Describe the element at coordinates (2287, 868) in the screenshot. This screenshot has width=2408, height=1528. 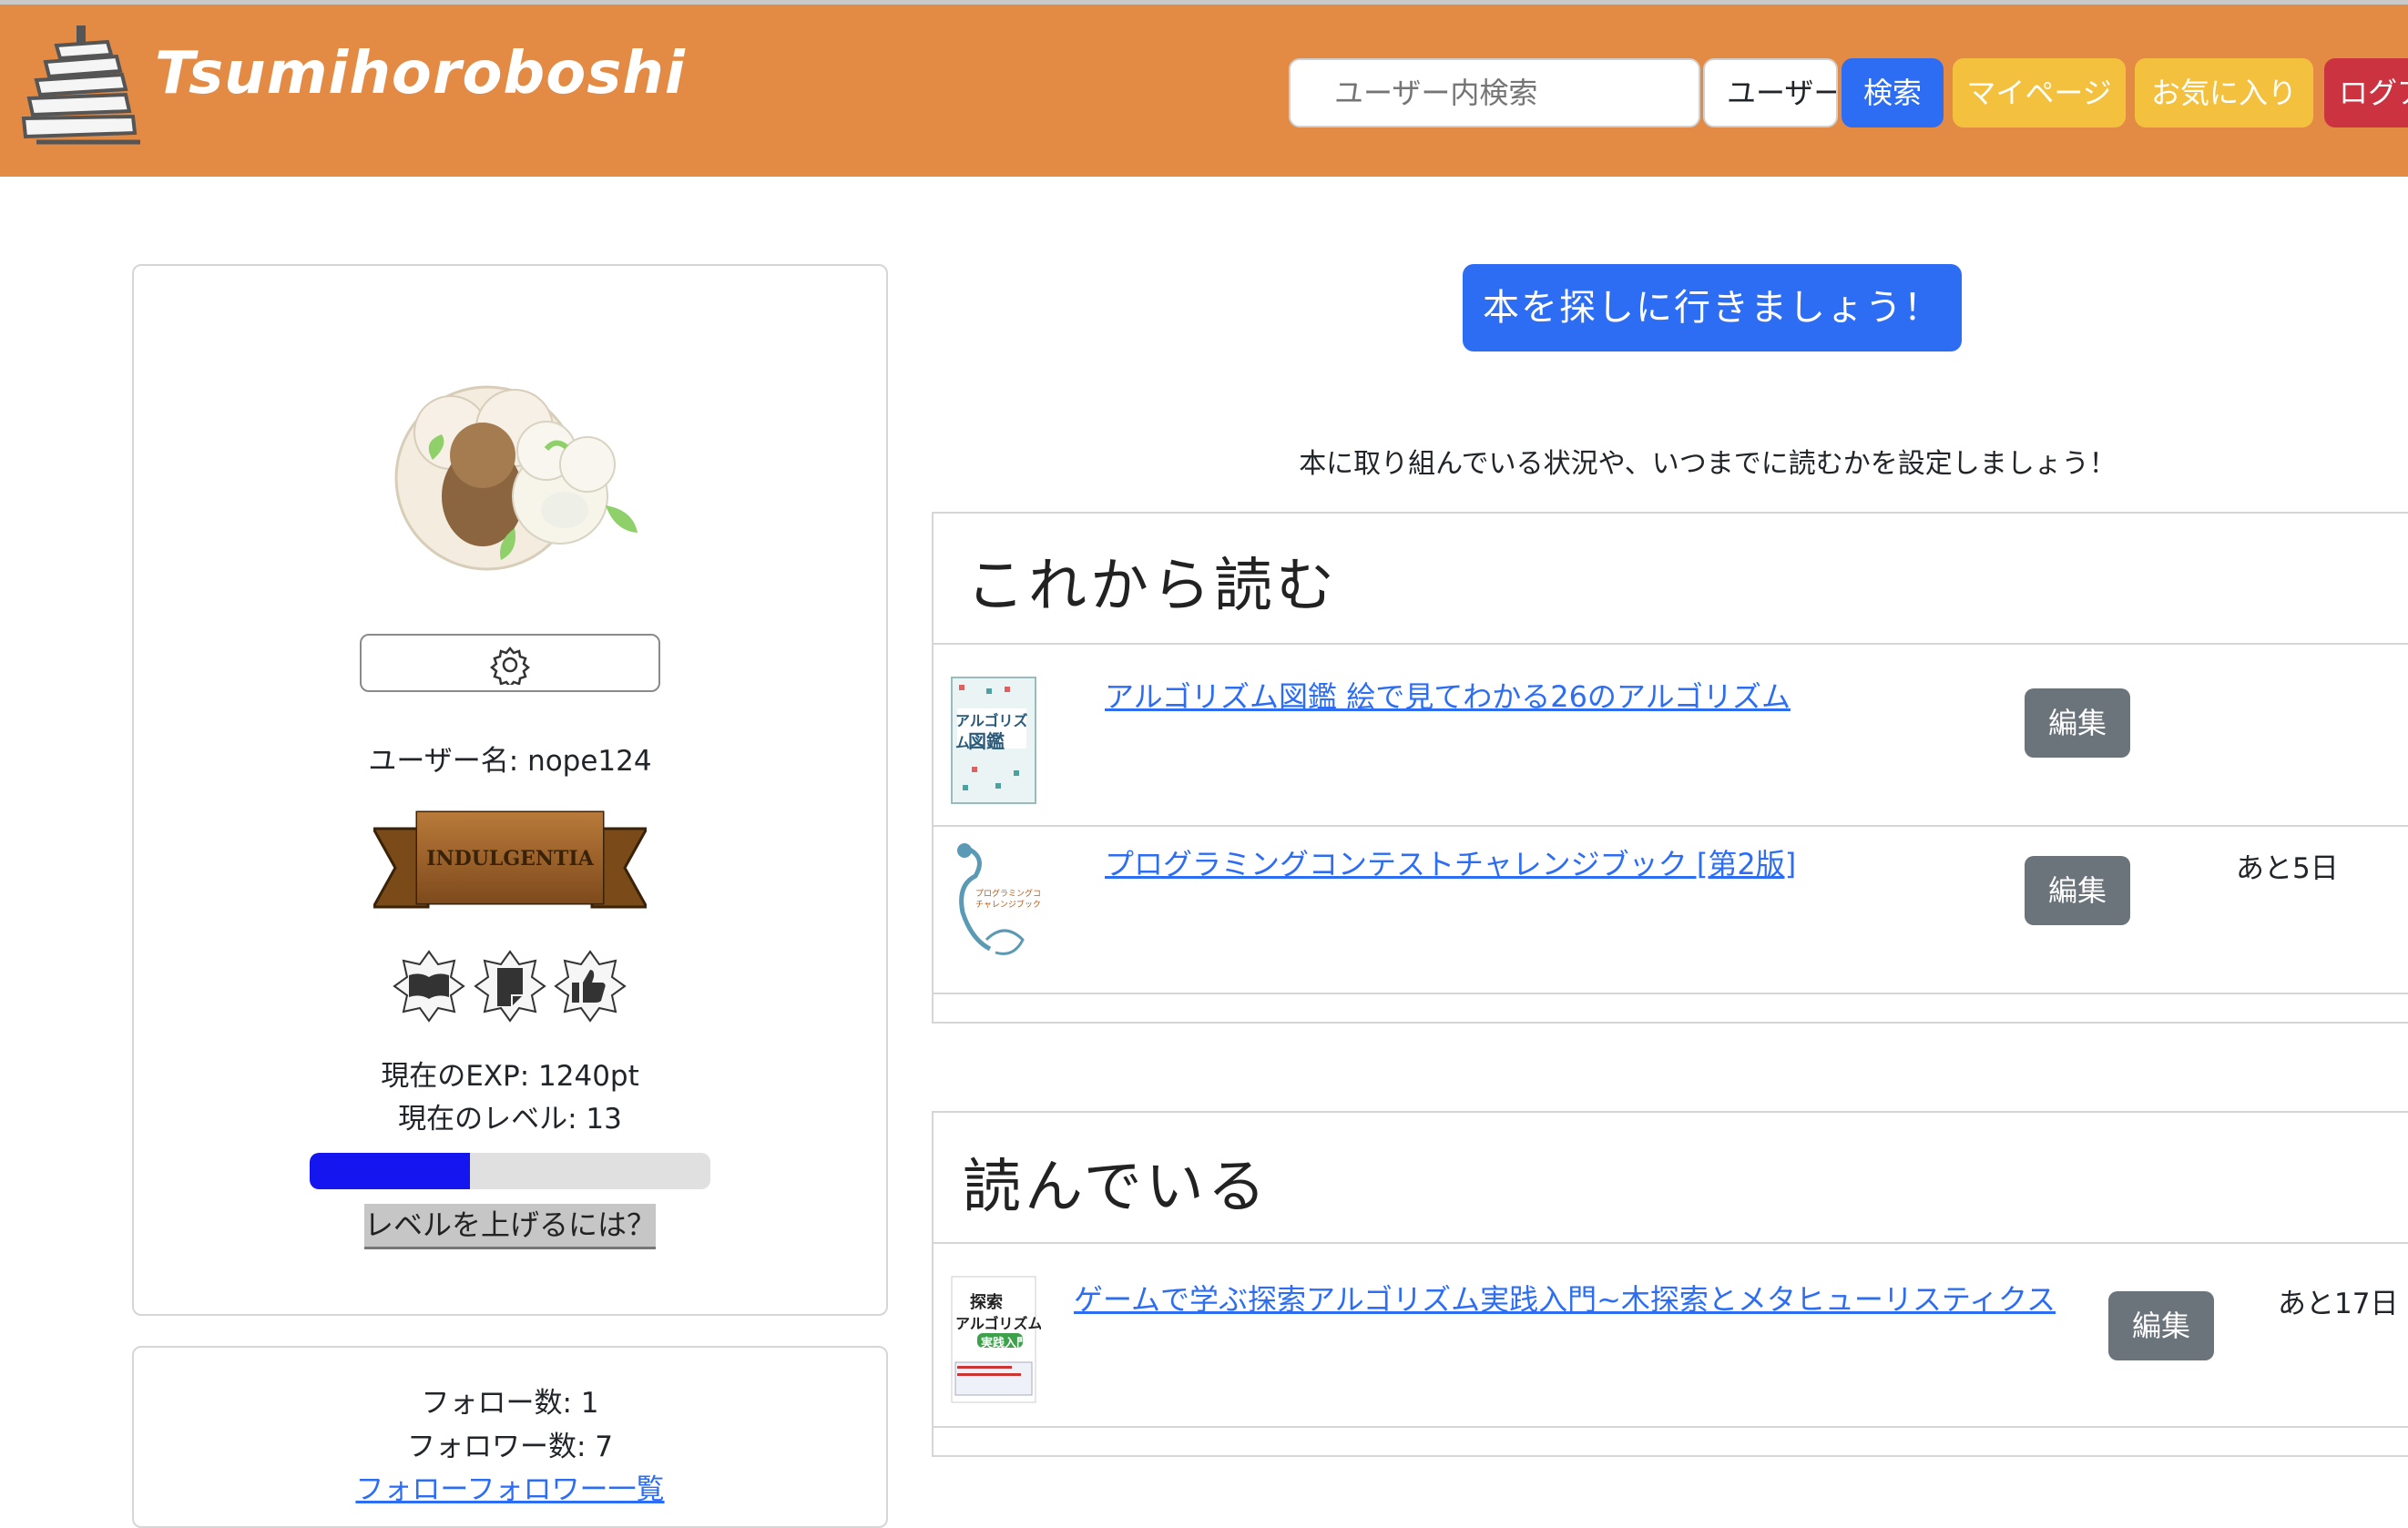
I see `remaining-days: あと5日` at that location.